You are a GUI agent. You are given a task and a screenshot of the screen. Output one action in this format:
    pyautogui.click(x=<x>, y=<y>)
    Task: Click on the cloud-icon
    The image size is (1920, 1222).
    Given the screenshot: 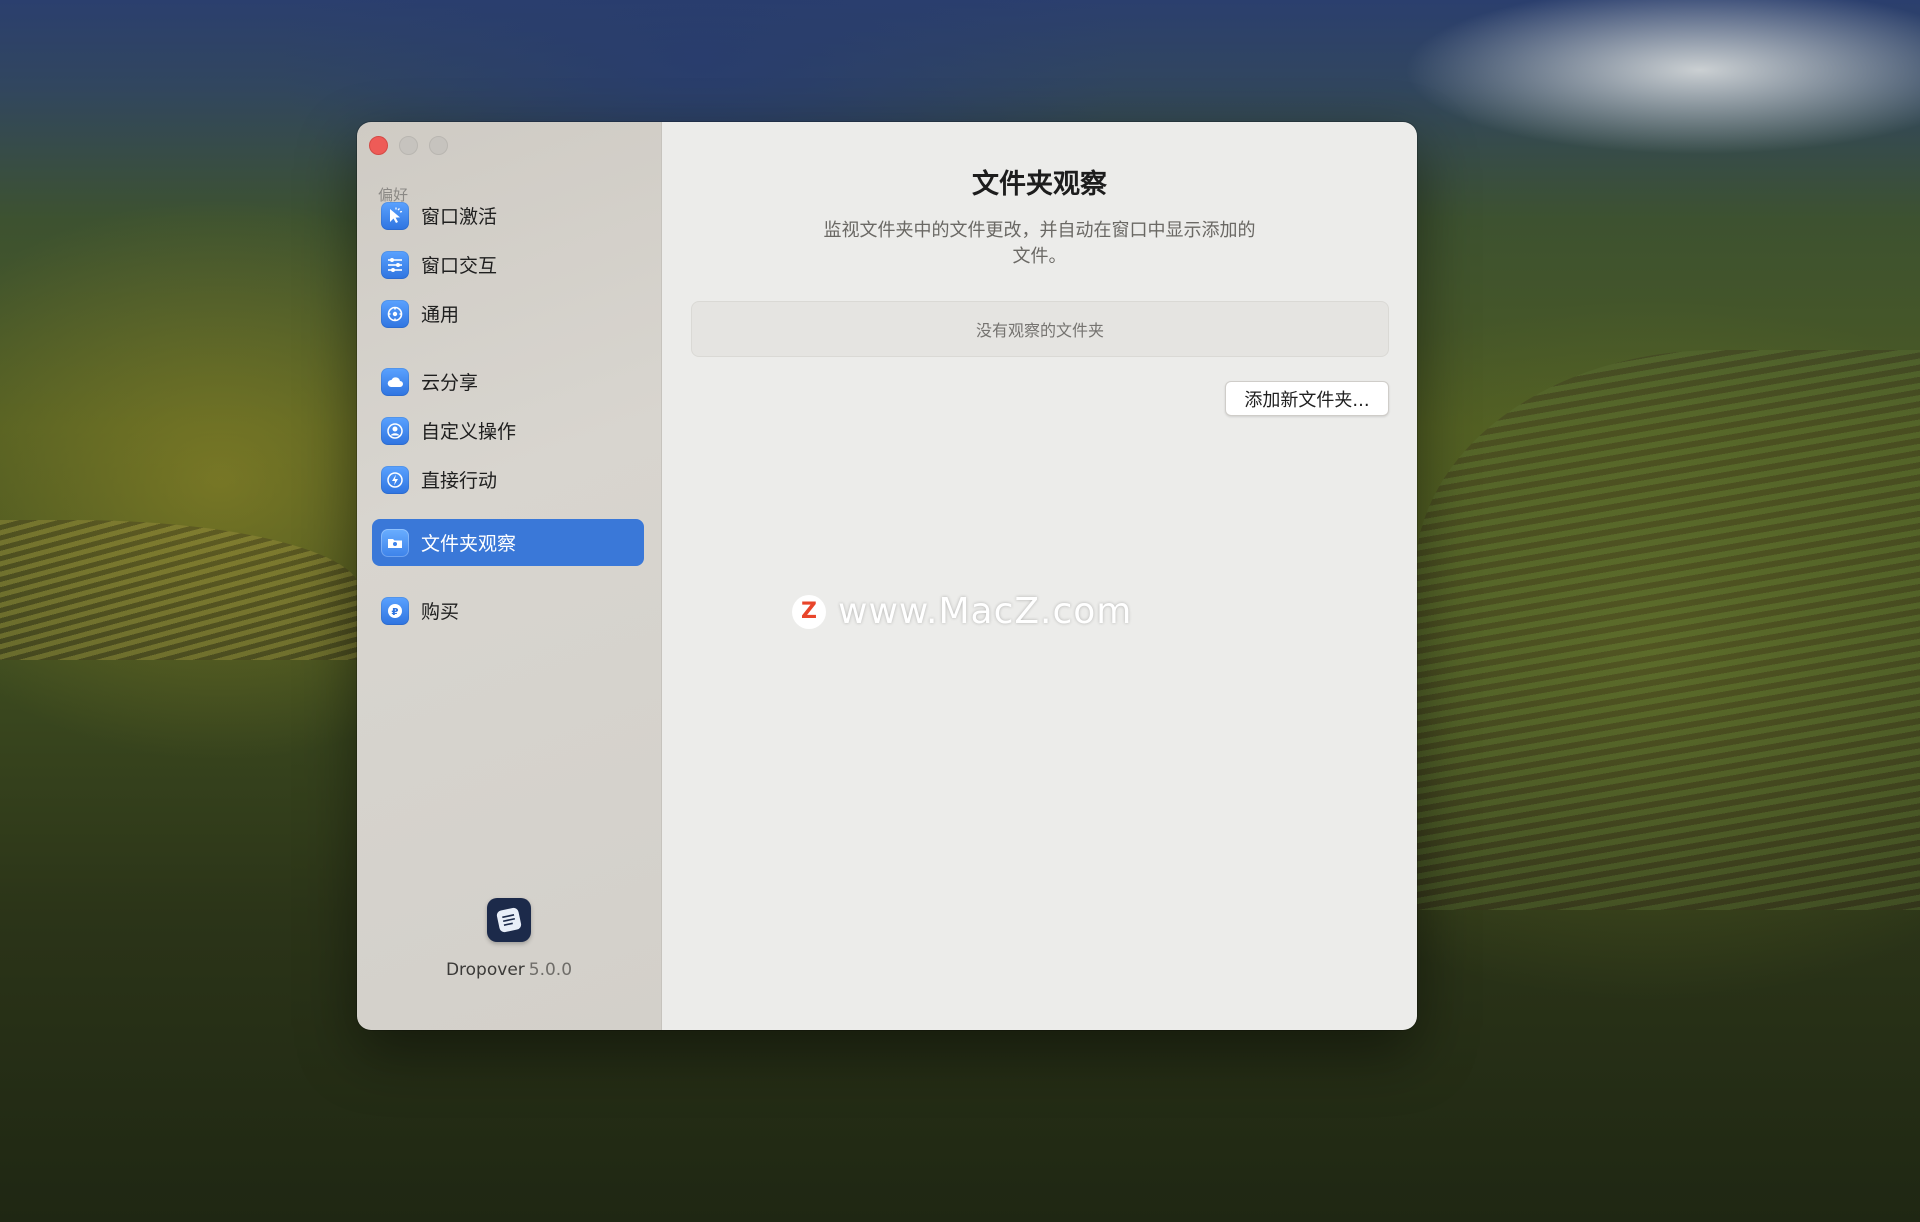 What is the action you would take?
    pyautogui.click(x=395, y=381)
    